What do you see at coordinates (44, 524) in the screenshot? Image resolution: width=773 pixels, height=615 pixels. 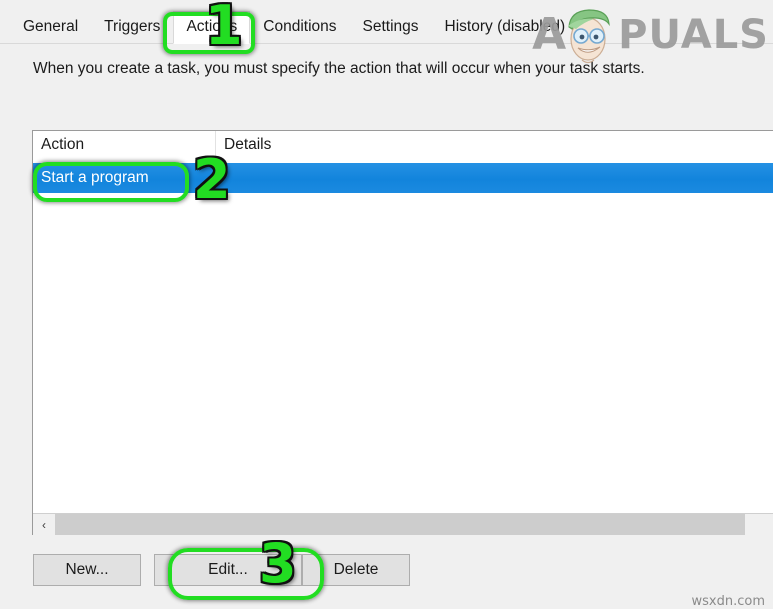 I see `scroll-left-arrow-icon: ‹` at bounding box center [44, 524].